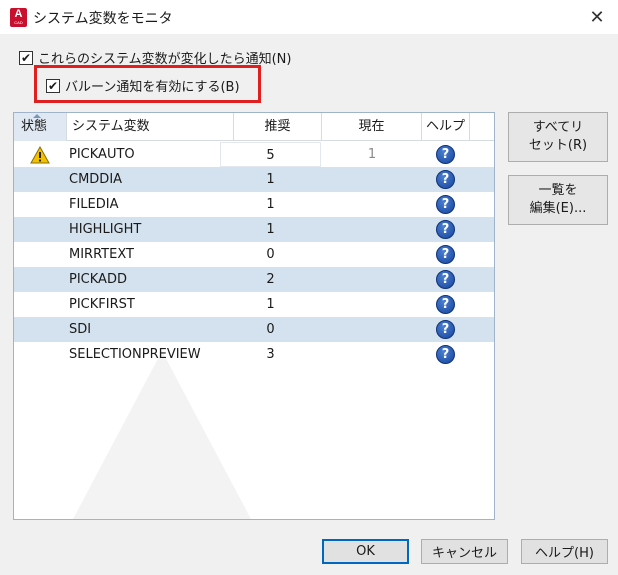  What do you see at coordinates (254, 304) in the screenshot?
I see `table-row: PICKFIRST 1?` at bounding box center [254, 304].